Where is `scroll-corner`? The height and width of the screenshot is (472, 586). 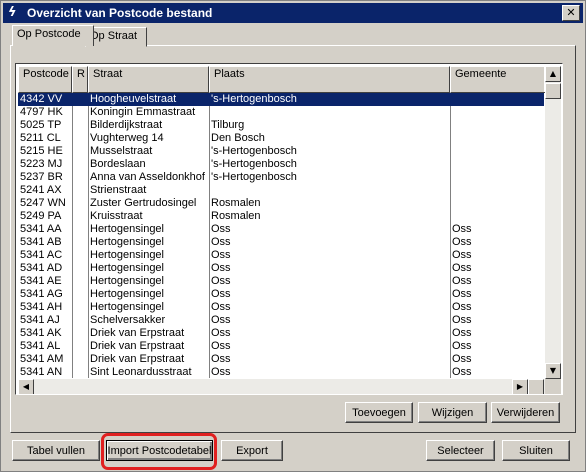 scroll-corner is located at coordinates (553, 386).